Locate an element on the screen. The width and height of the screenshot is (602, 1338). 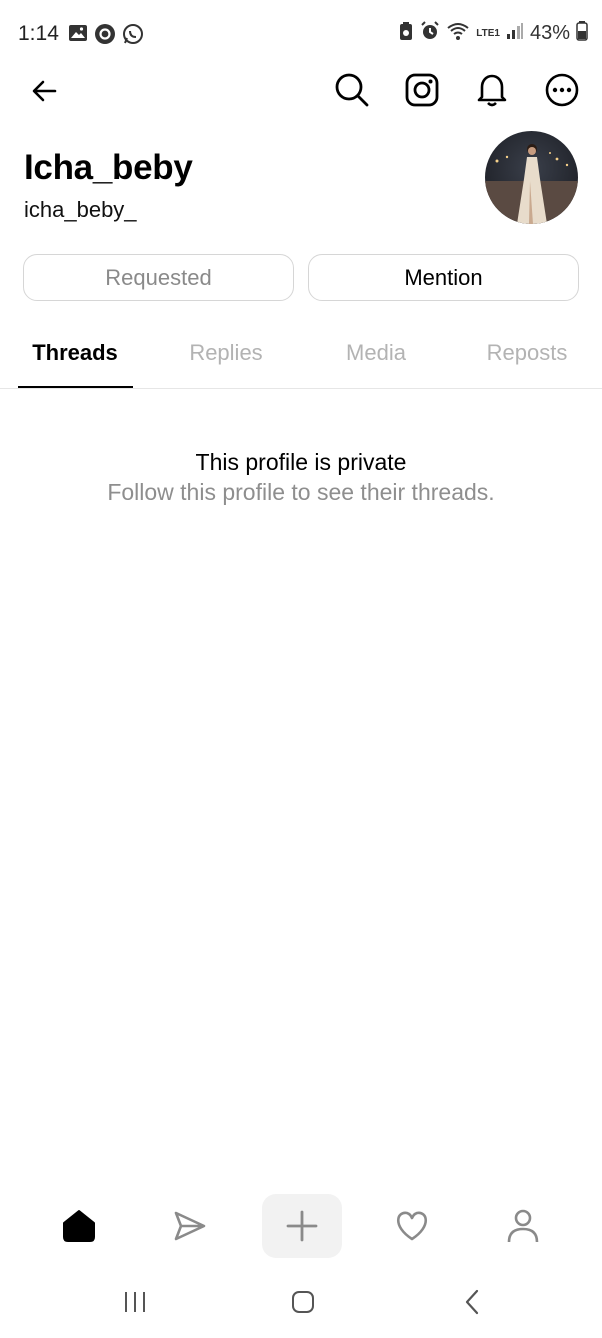
alarm-icon is located at coordinates (430, 33).